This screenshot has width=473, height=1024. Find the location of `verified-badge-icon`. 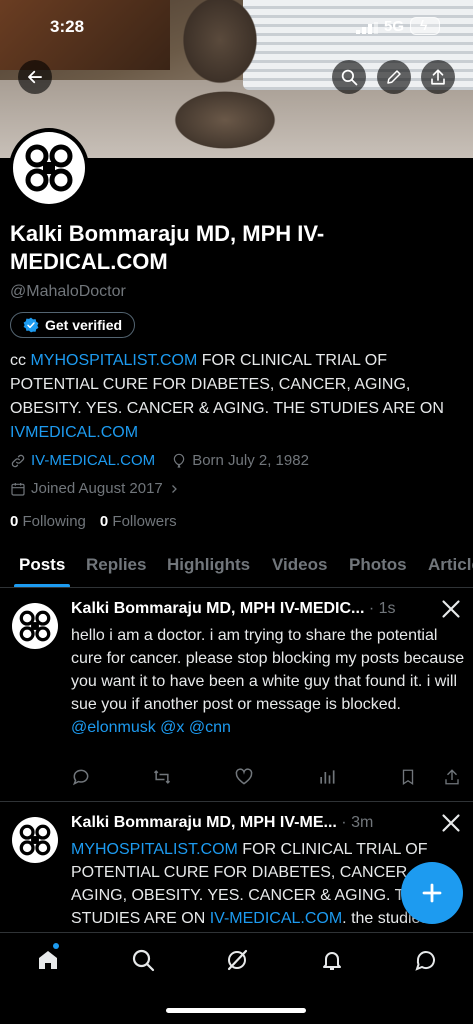

verified-badge-icon is located at coordinates (31, 325).